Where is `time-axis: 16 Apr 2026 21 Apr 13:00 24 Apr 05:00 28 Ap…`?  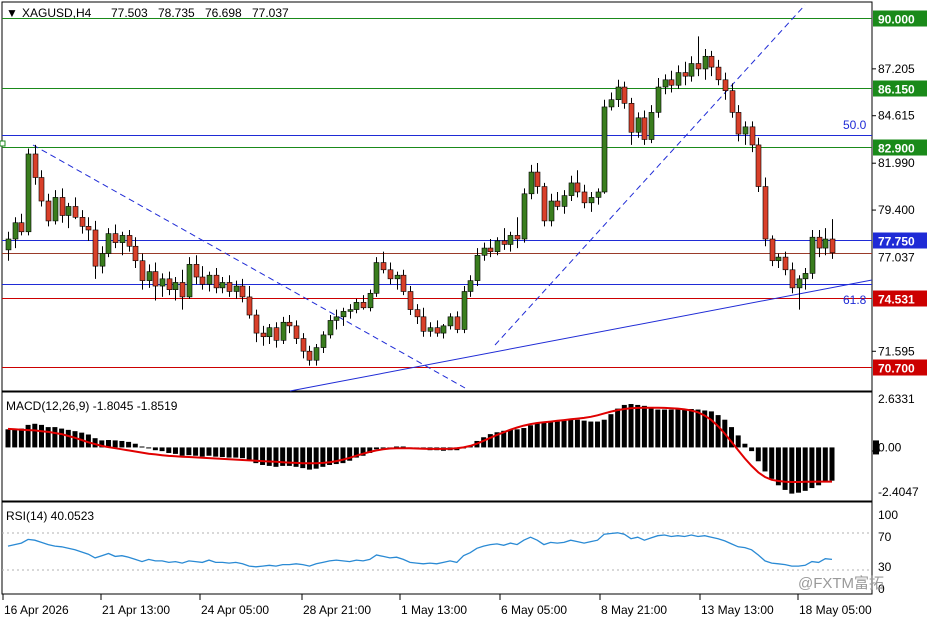 time-axis: 16 Apr 2026 21 Apr 13:00 24 Apr 05:00 28 Ap… is located at coordinates (437, 605).